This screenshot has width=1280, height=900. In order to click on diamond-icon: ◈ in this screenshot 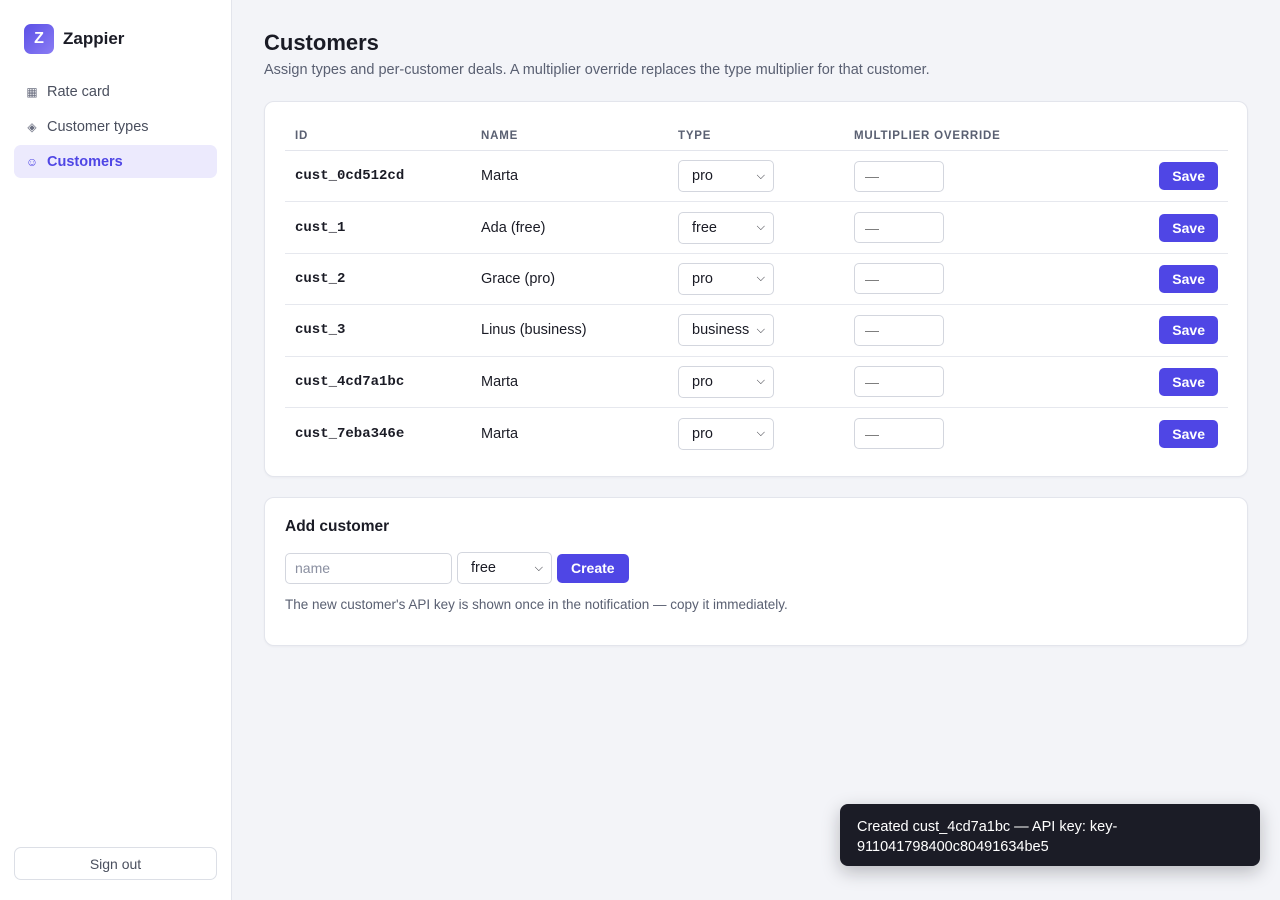, I will do `click(32, 126)`.